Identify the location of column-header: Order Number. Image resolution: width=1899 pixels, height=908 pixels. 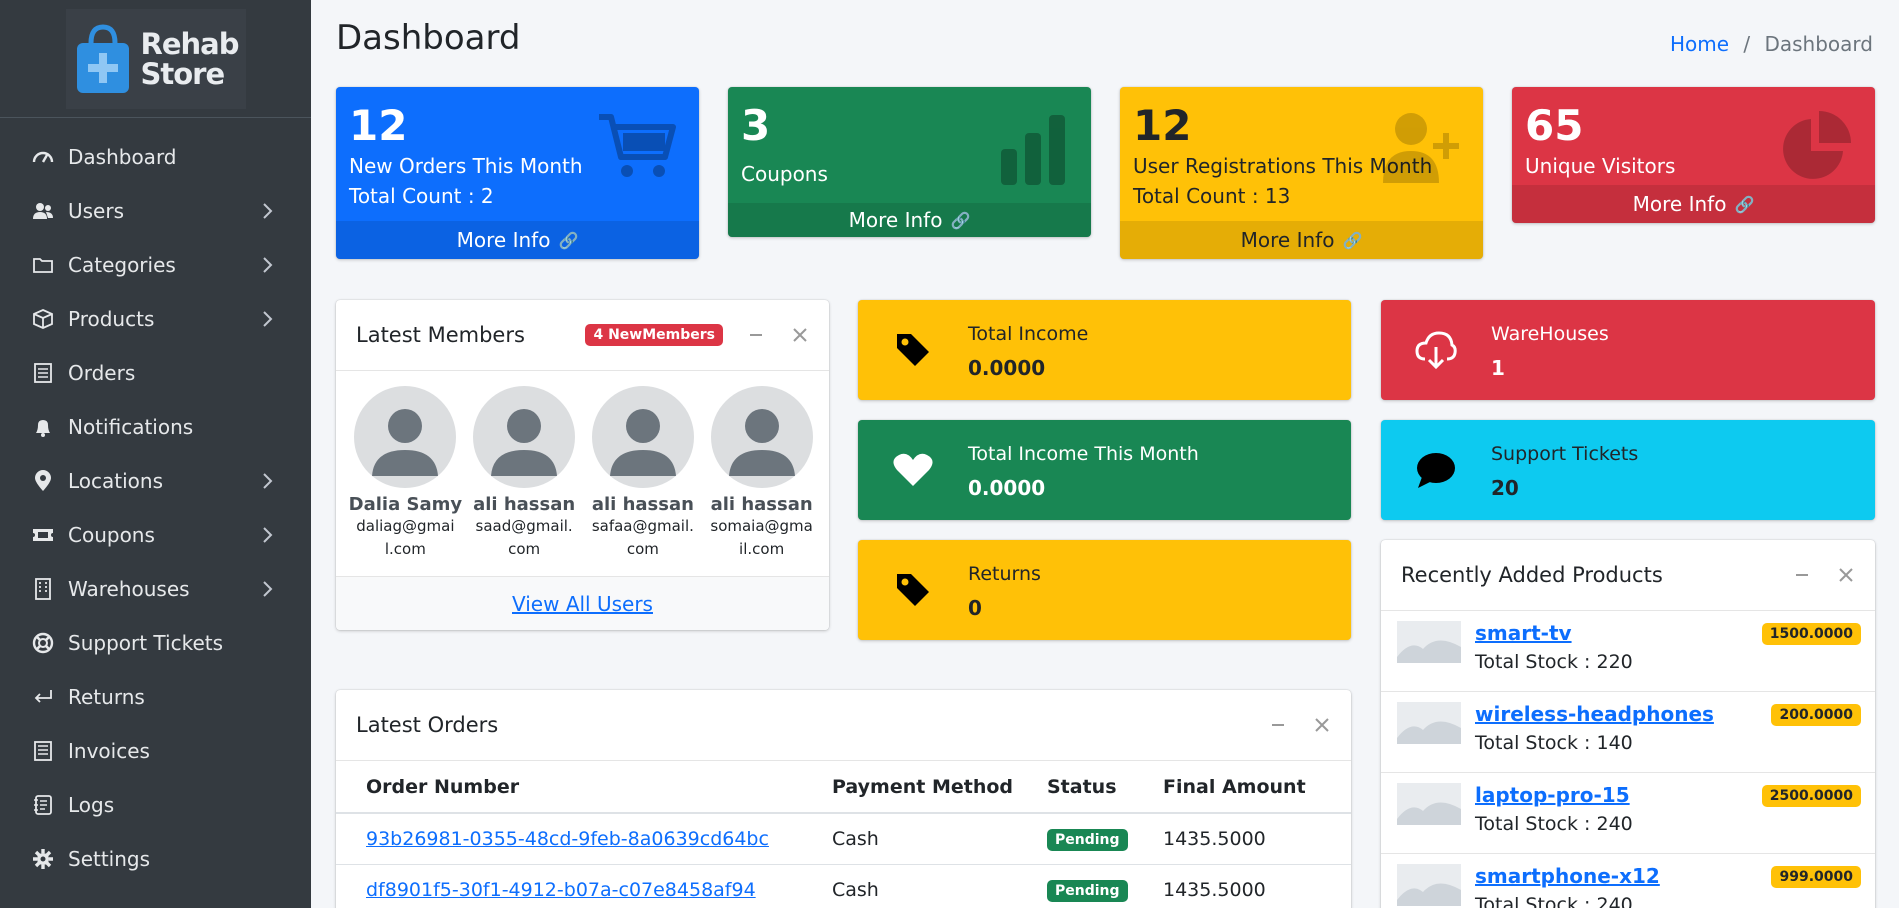
(584, 787).